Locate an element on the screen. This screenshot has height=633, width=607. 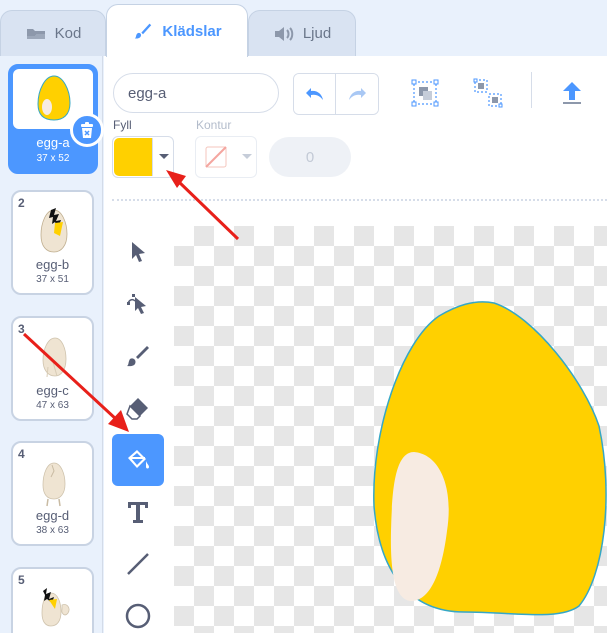
costume-item-egg-b: 2 egg-b 37 x 51 is located at coordinates (52, 242).